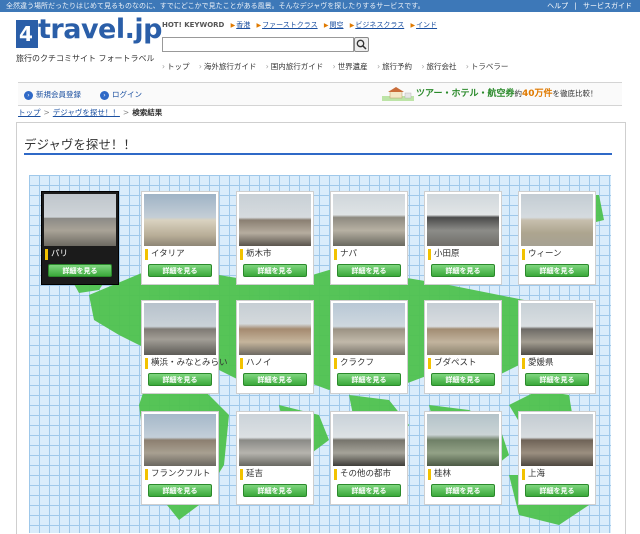  What do you see at coordinates (426, 25) in the screenshot?
I see `keyword-link: インド` at bounding box center [426, 25].